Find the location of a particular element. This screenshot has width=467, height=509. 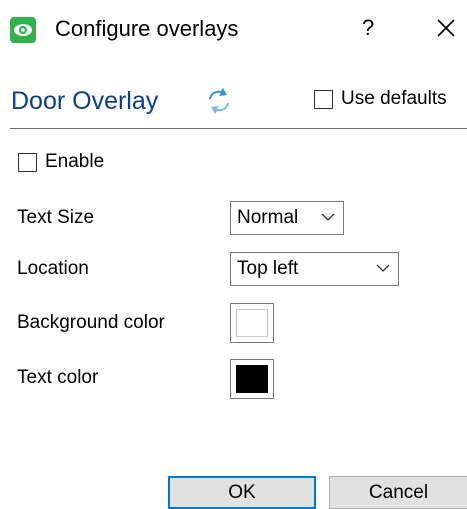

enable-checkbox: Enable is located at coordinates (61, 162).